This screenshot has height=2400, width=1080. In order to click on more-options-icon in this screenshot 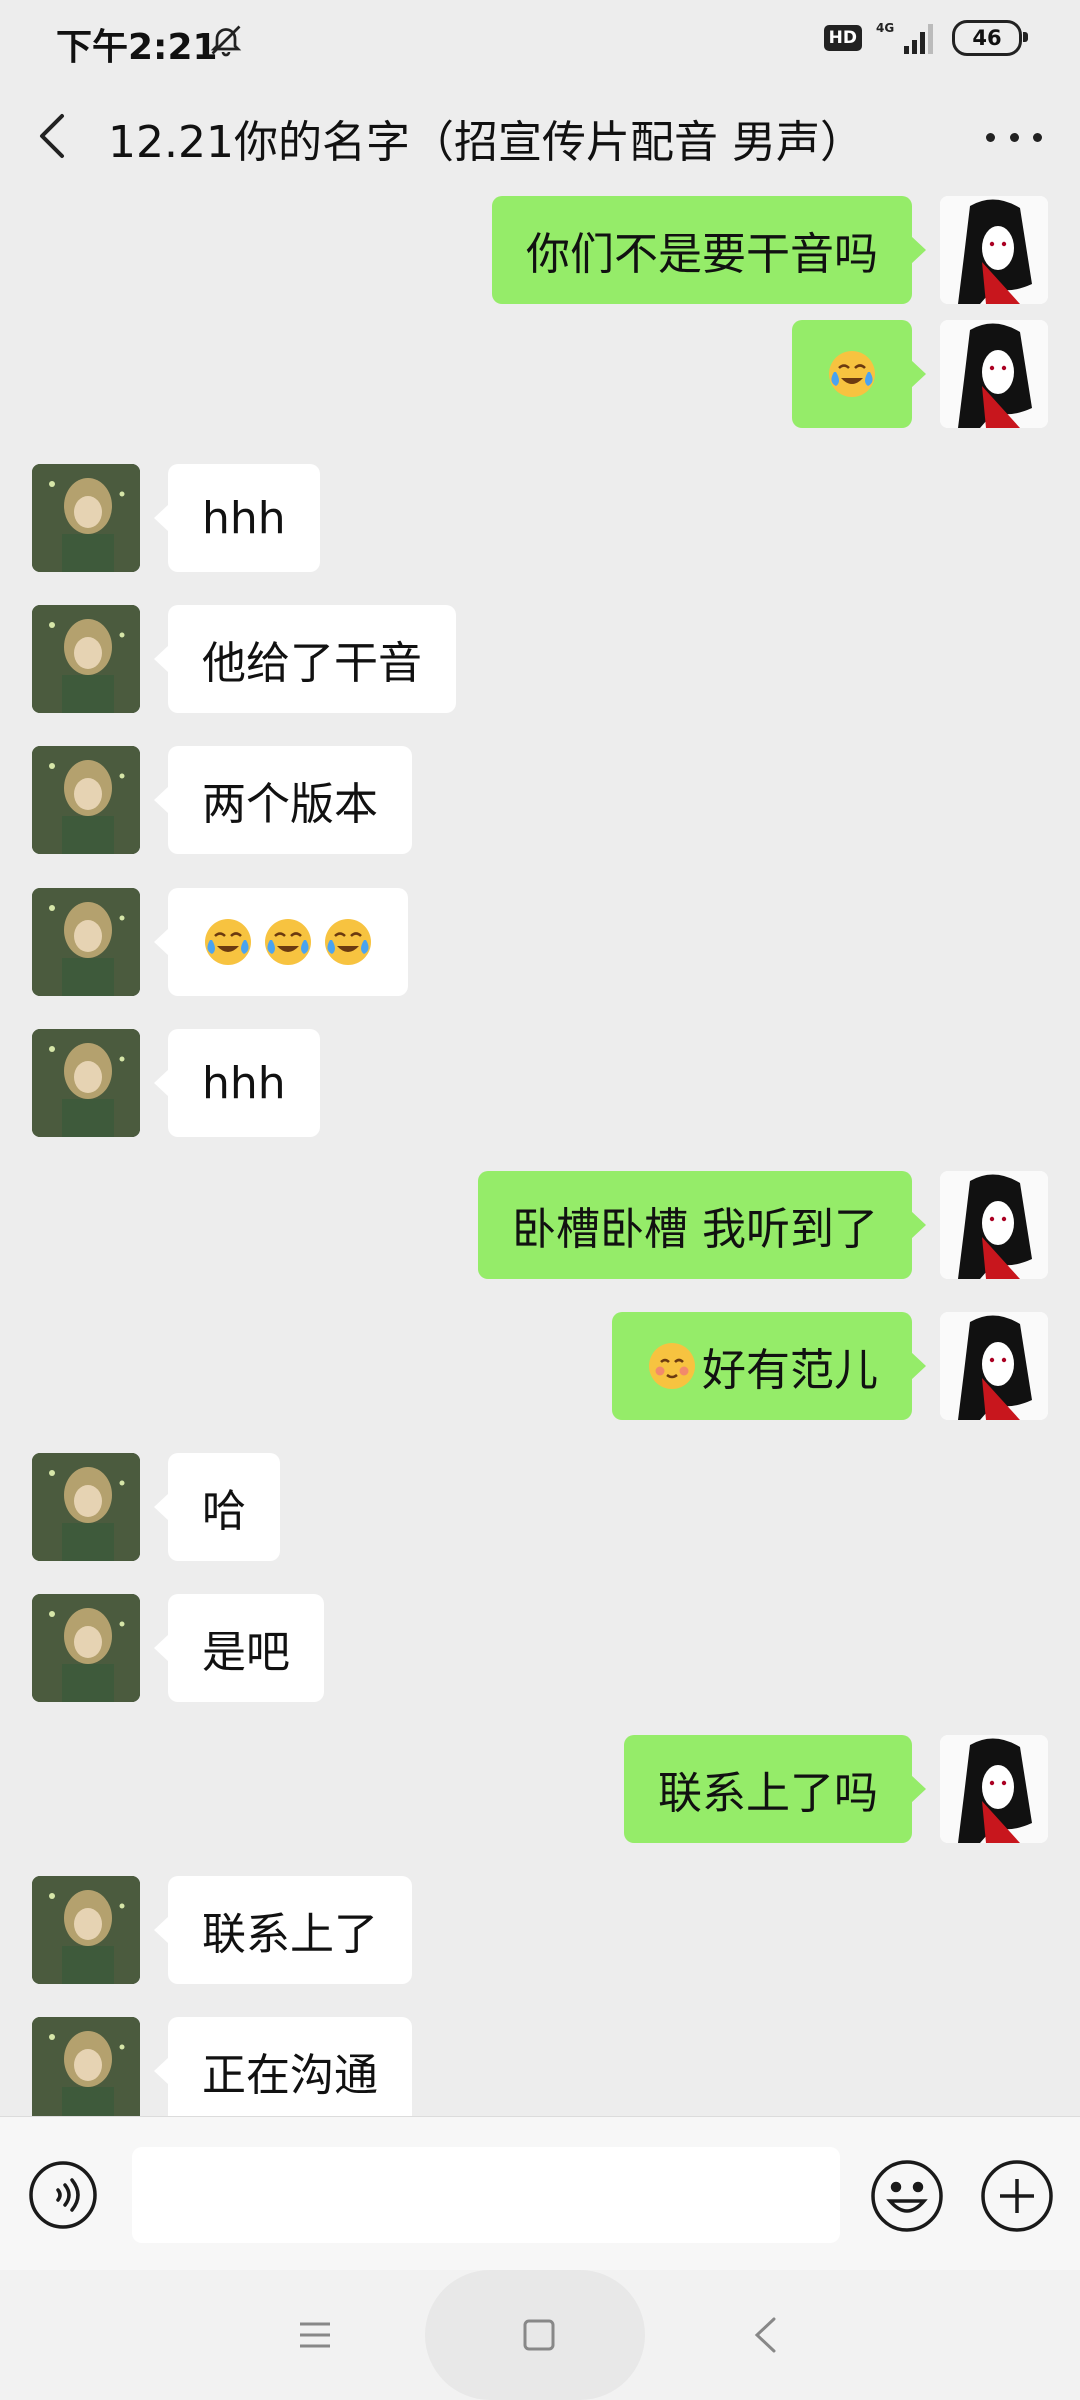, I will do `click(1014, 137)`.